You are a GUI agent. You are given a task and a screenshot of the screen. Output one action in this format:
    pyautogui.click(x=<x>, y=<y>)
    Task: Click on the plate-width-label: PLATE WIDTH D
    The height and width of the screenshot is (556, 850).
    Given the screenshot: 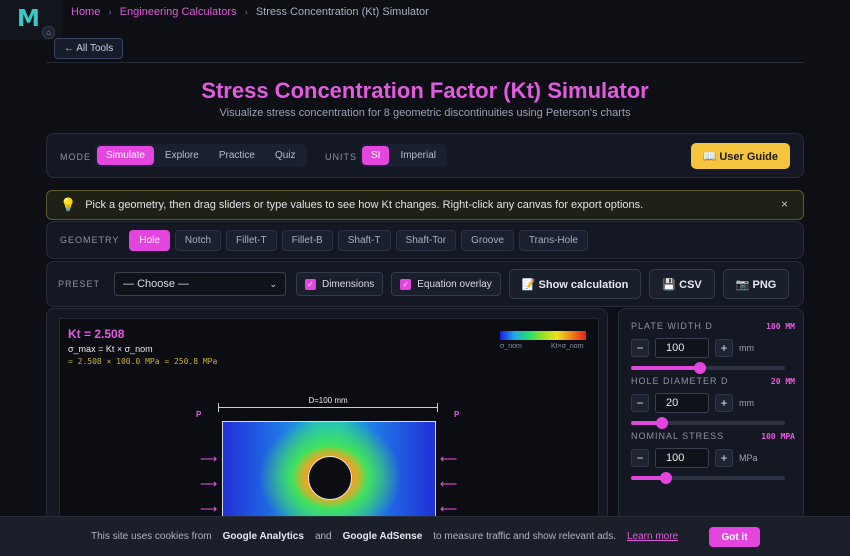 What is the action you would take?
    pyautogui.click(x=672, y=326)
    